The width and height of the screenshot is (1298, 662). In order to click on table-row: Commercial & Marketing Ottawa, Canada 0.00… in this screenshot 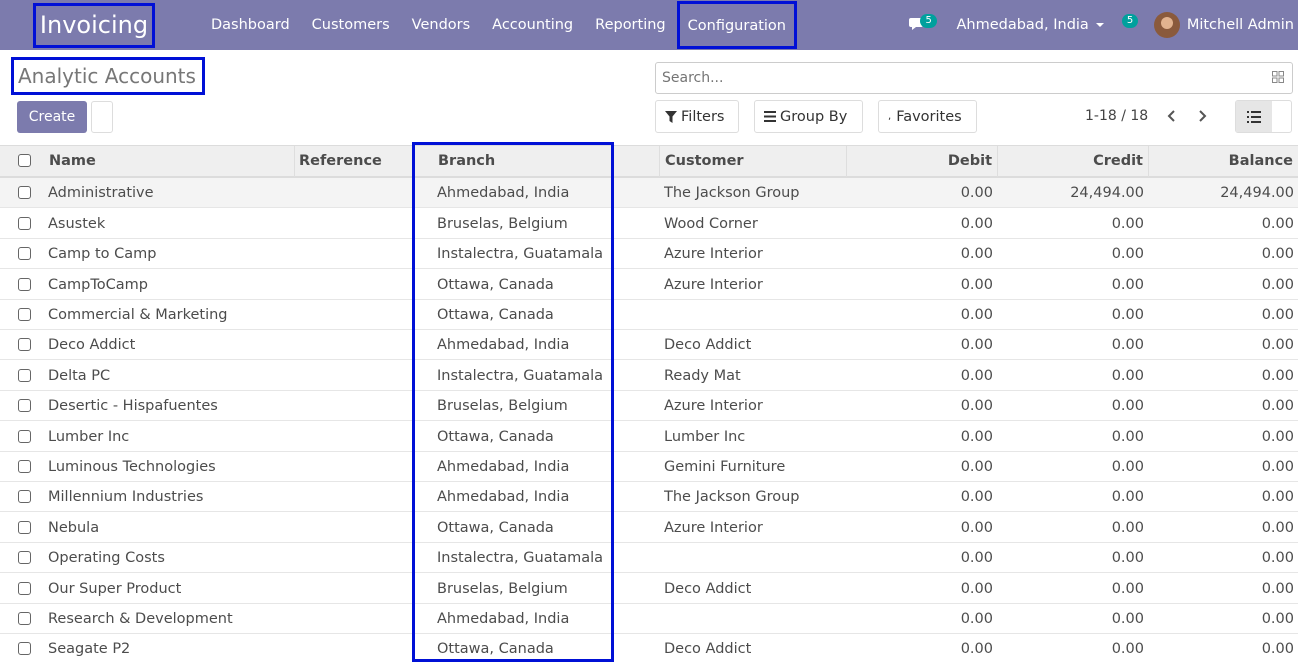, I will do `click(649, 315)`.